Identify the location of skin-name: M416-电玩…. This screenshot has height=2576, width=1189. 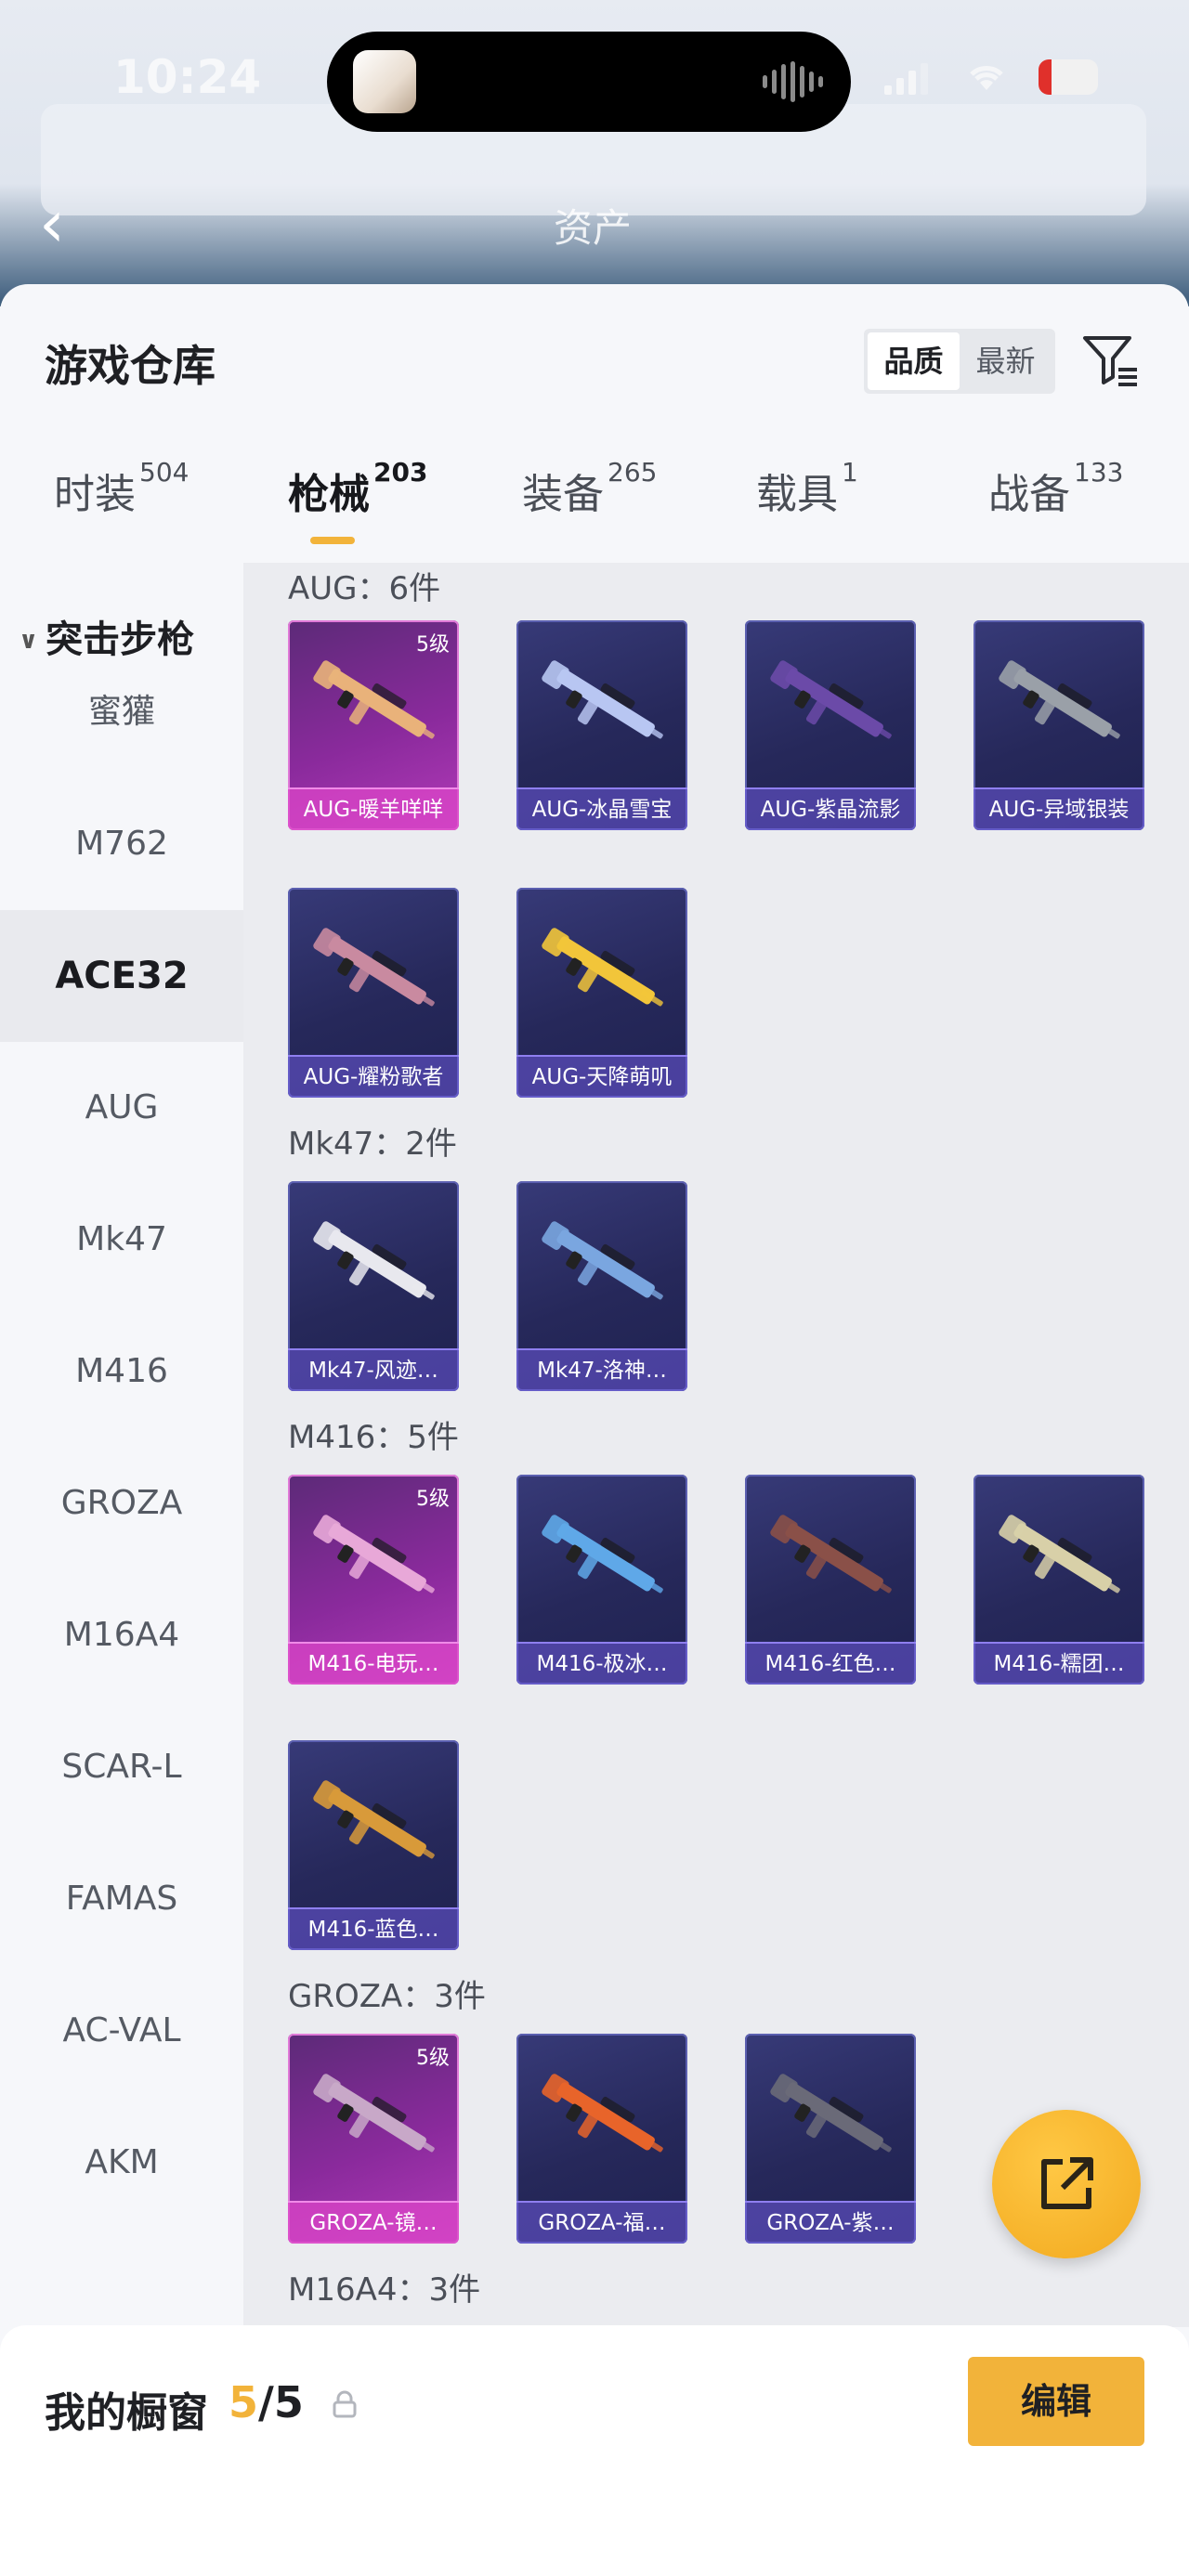
(374, 1663).